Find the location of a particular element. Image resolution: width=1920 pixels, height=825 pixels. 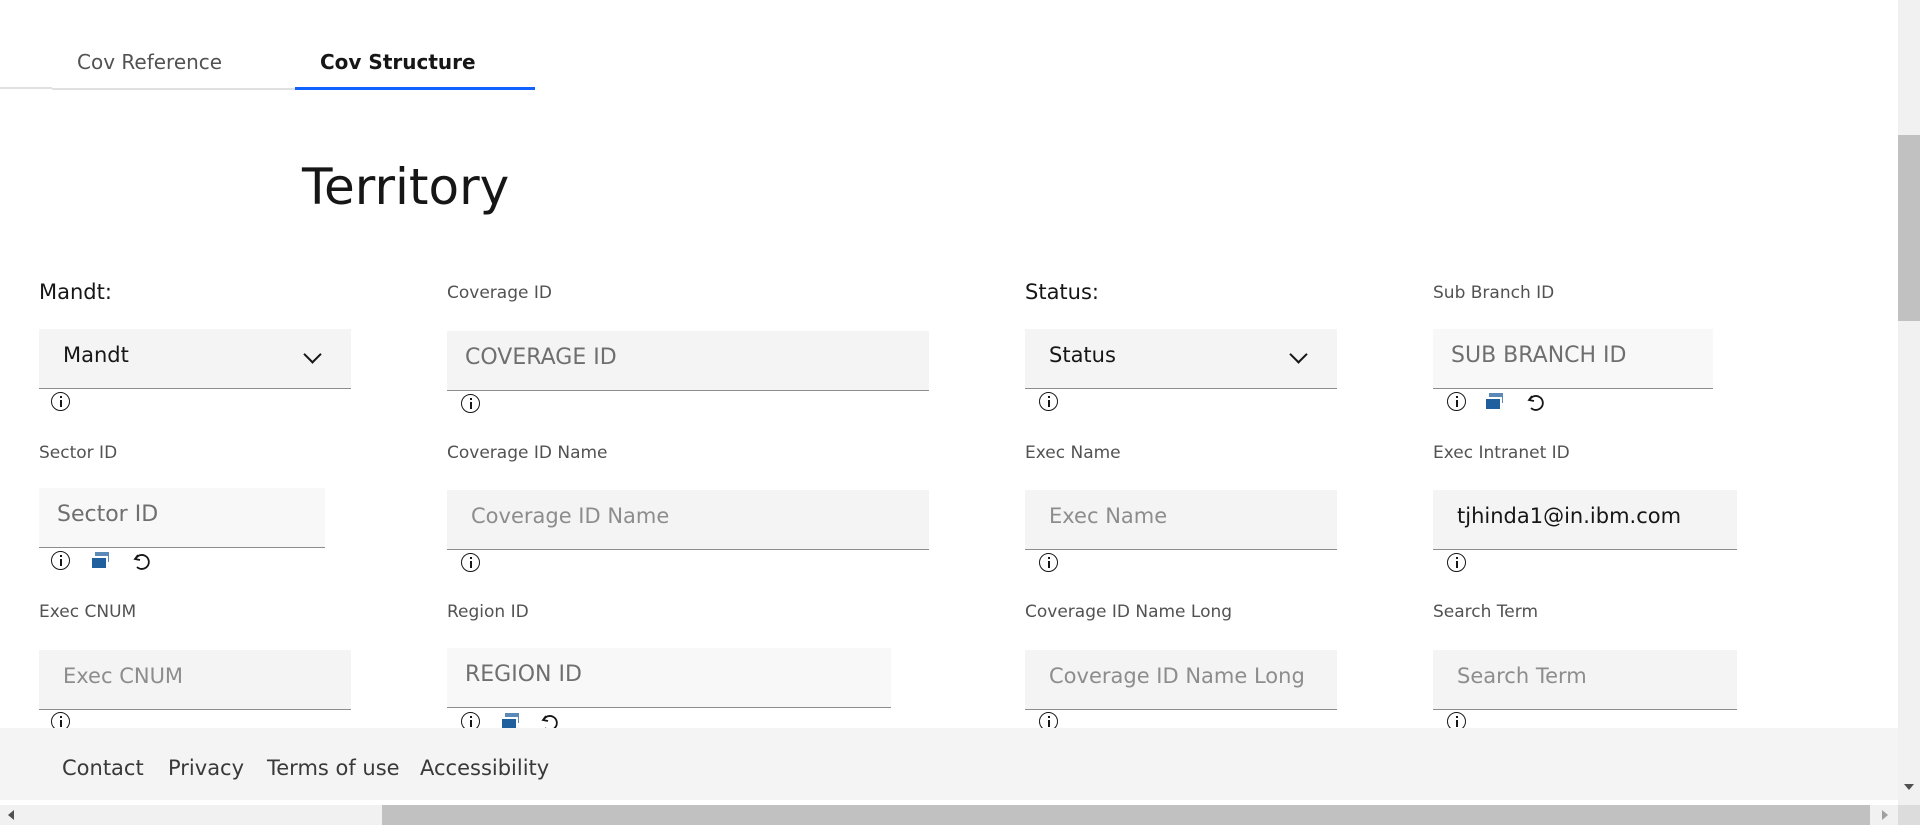

footer-link-accessibility: Accessibility is located at coordinates (484, 768).